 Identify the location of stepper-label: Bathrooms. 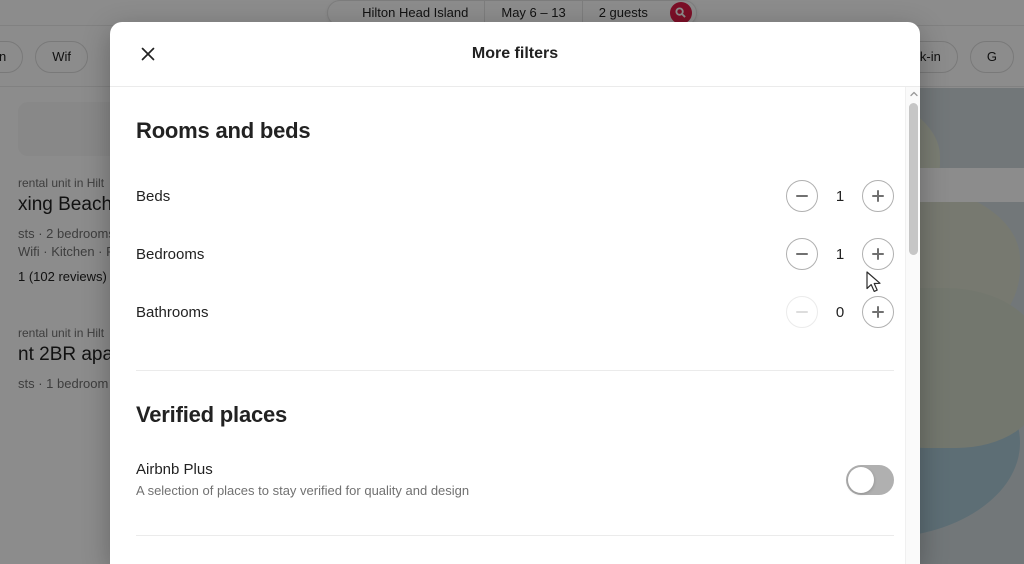
(172, 312).